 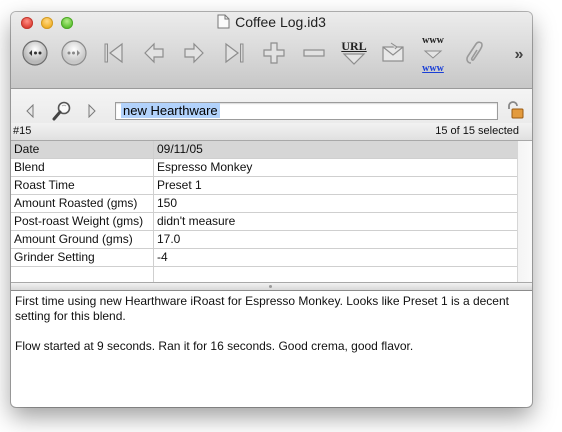 What do you see at coordinates (477, 131) in the screenshot?
I see `selection-count: 15 of 15 selected` at bounding box center [477, 131].